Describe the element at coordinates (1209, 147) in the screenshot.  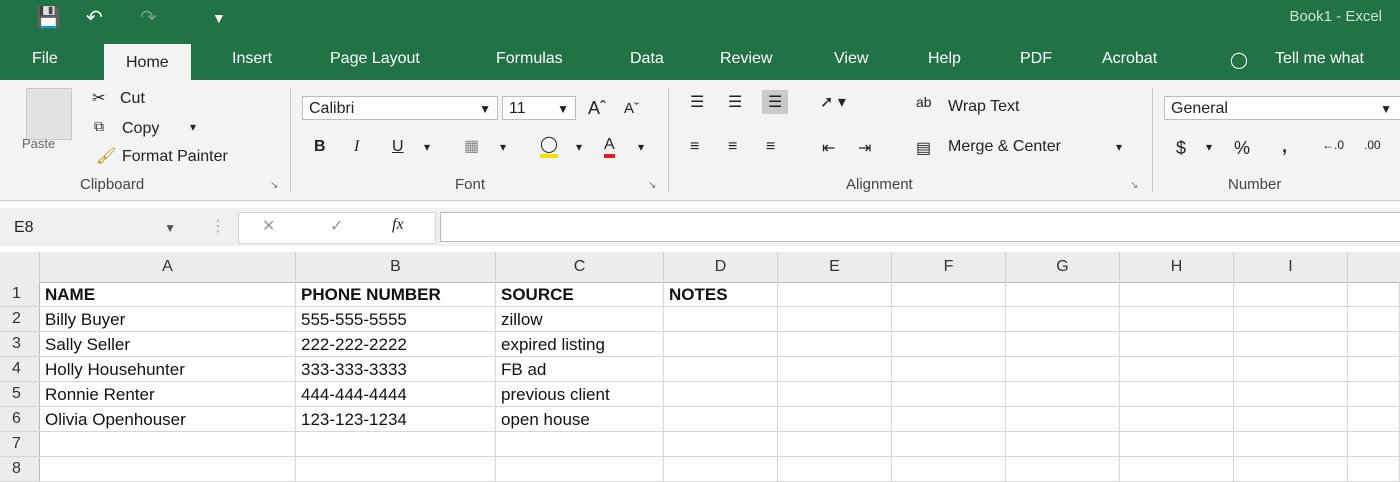
I see `currency-dropdown-icon: ▾` at that location.